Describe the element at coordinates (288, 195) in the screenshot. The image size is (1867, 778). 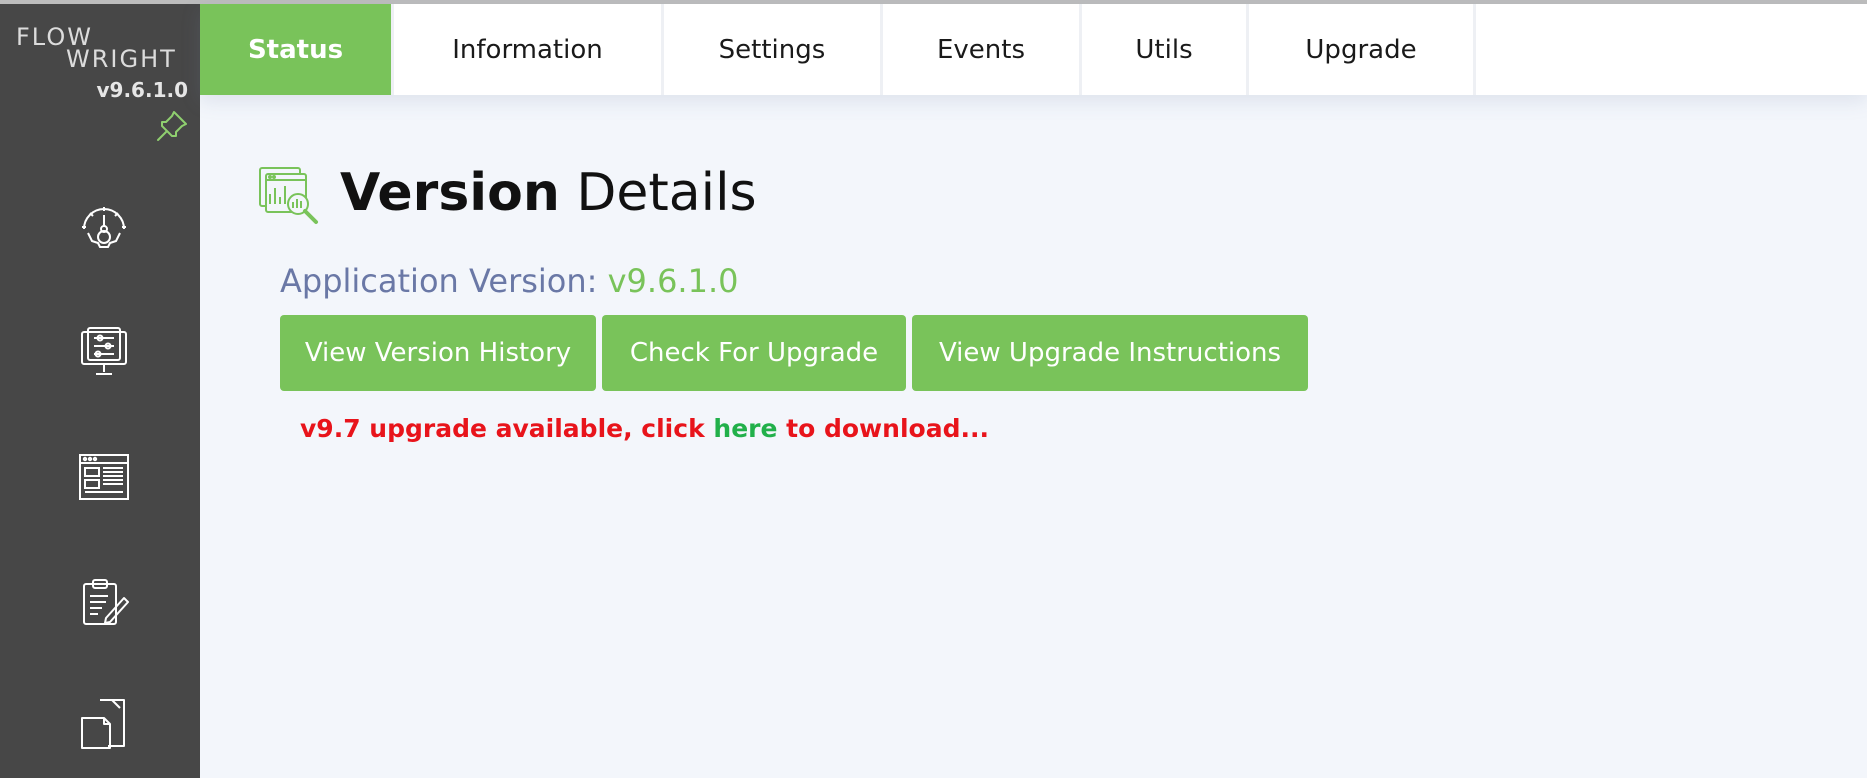
I see `analytics-search-icon` at that location.